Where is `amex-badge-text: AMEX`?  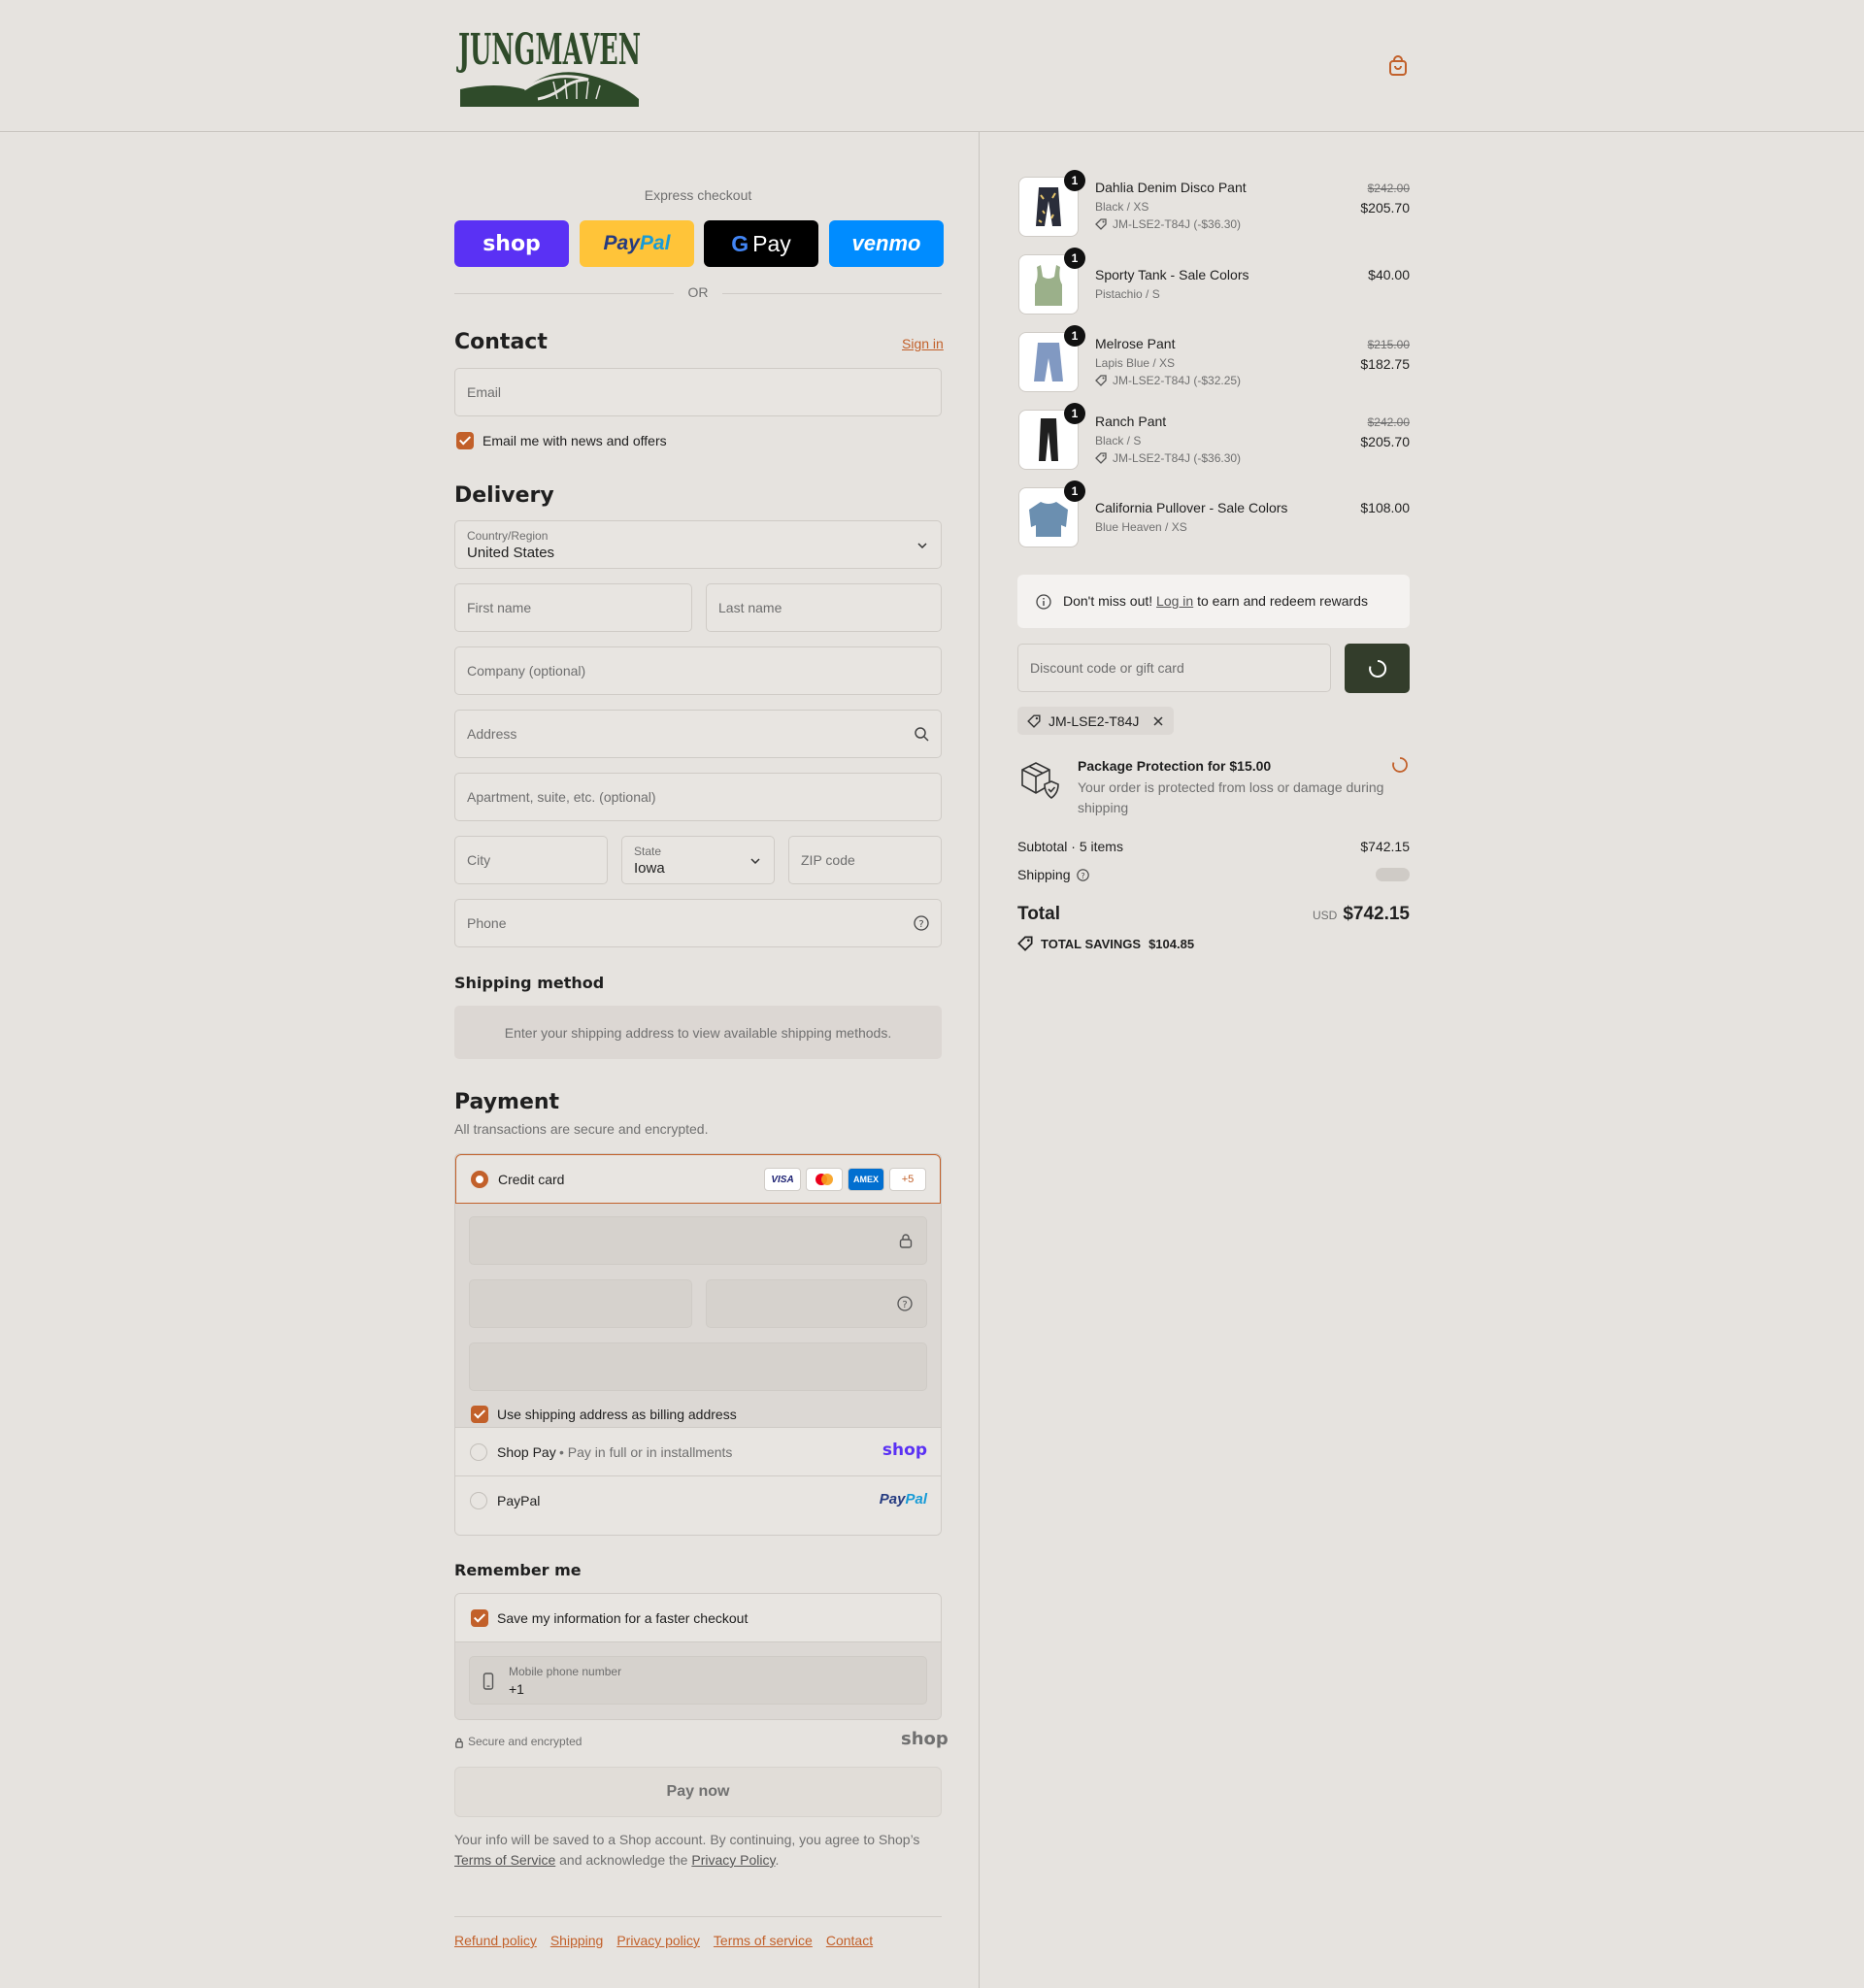
amex-badge-text: AMEX is located at coordinates (865, 1179).